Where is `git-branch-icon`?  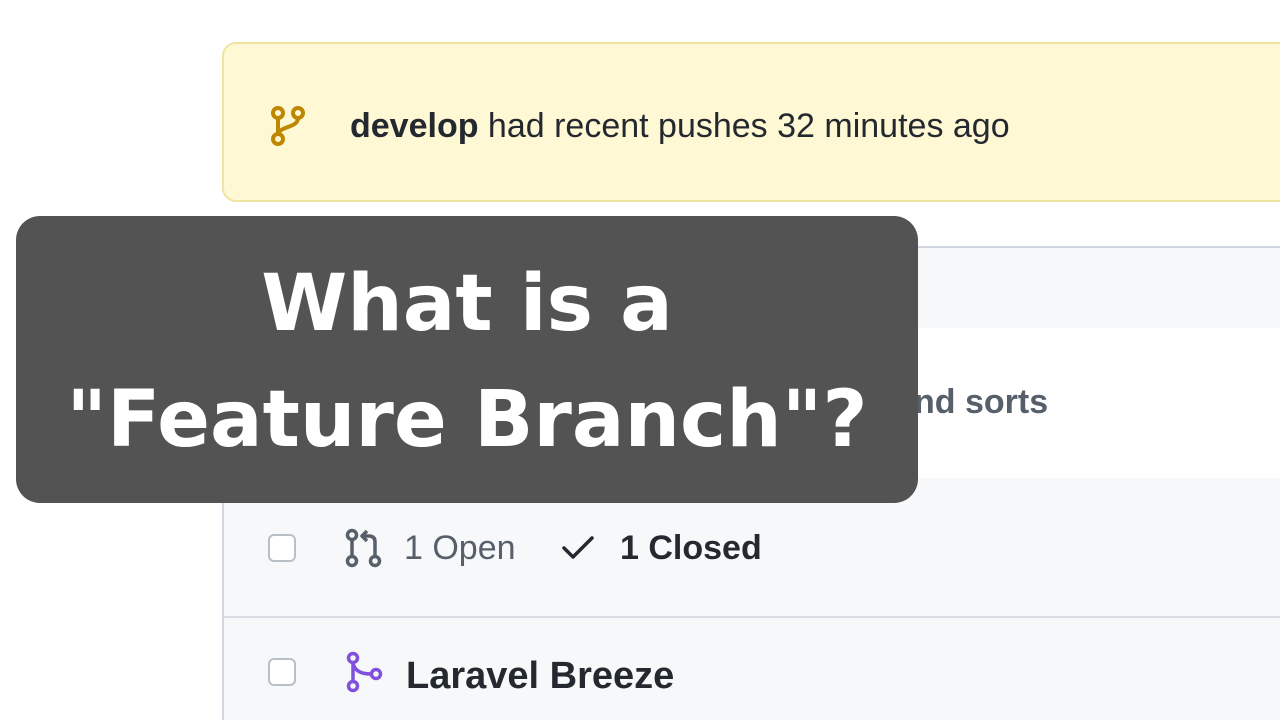 git-branch-icon is located at coordinates (288, 126).